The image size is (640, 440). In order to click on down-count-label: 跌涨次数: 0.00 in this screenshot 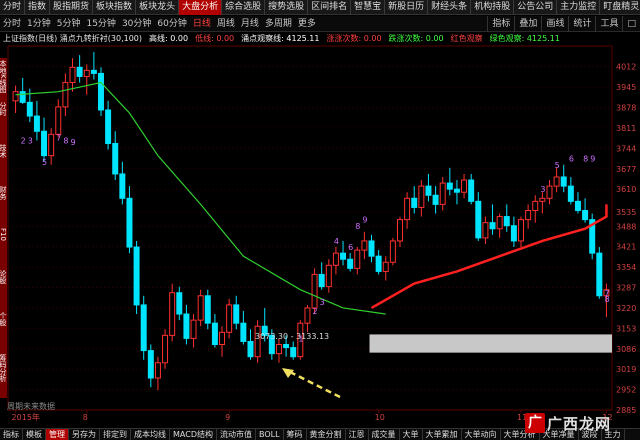, I will do `click(416, 38)`.